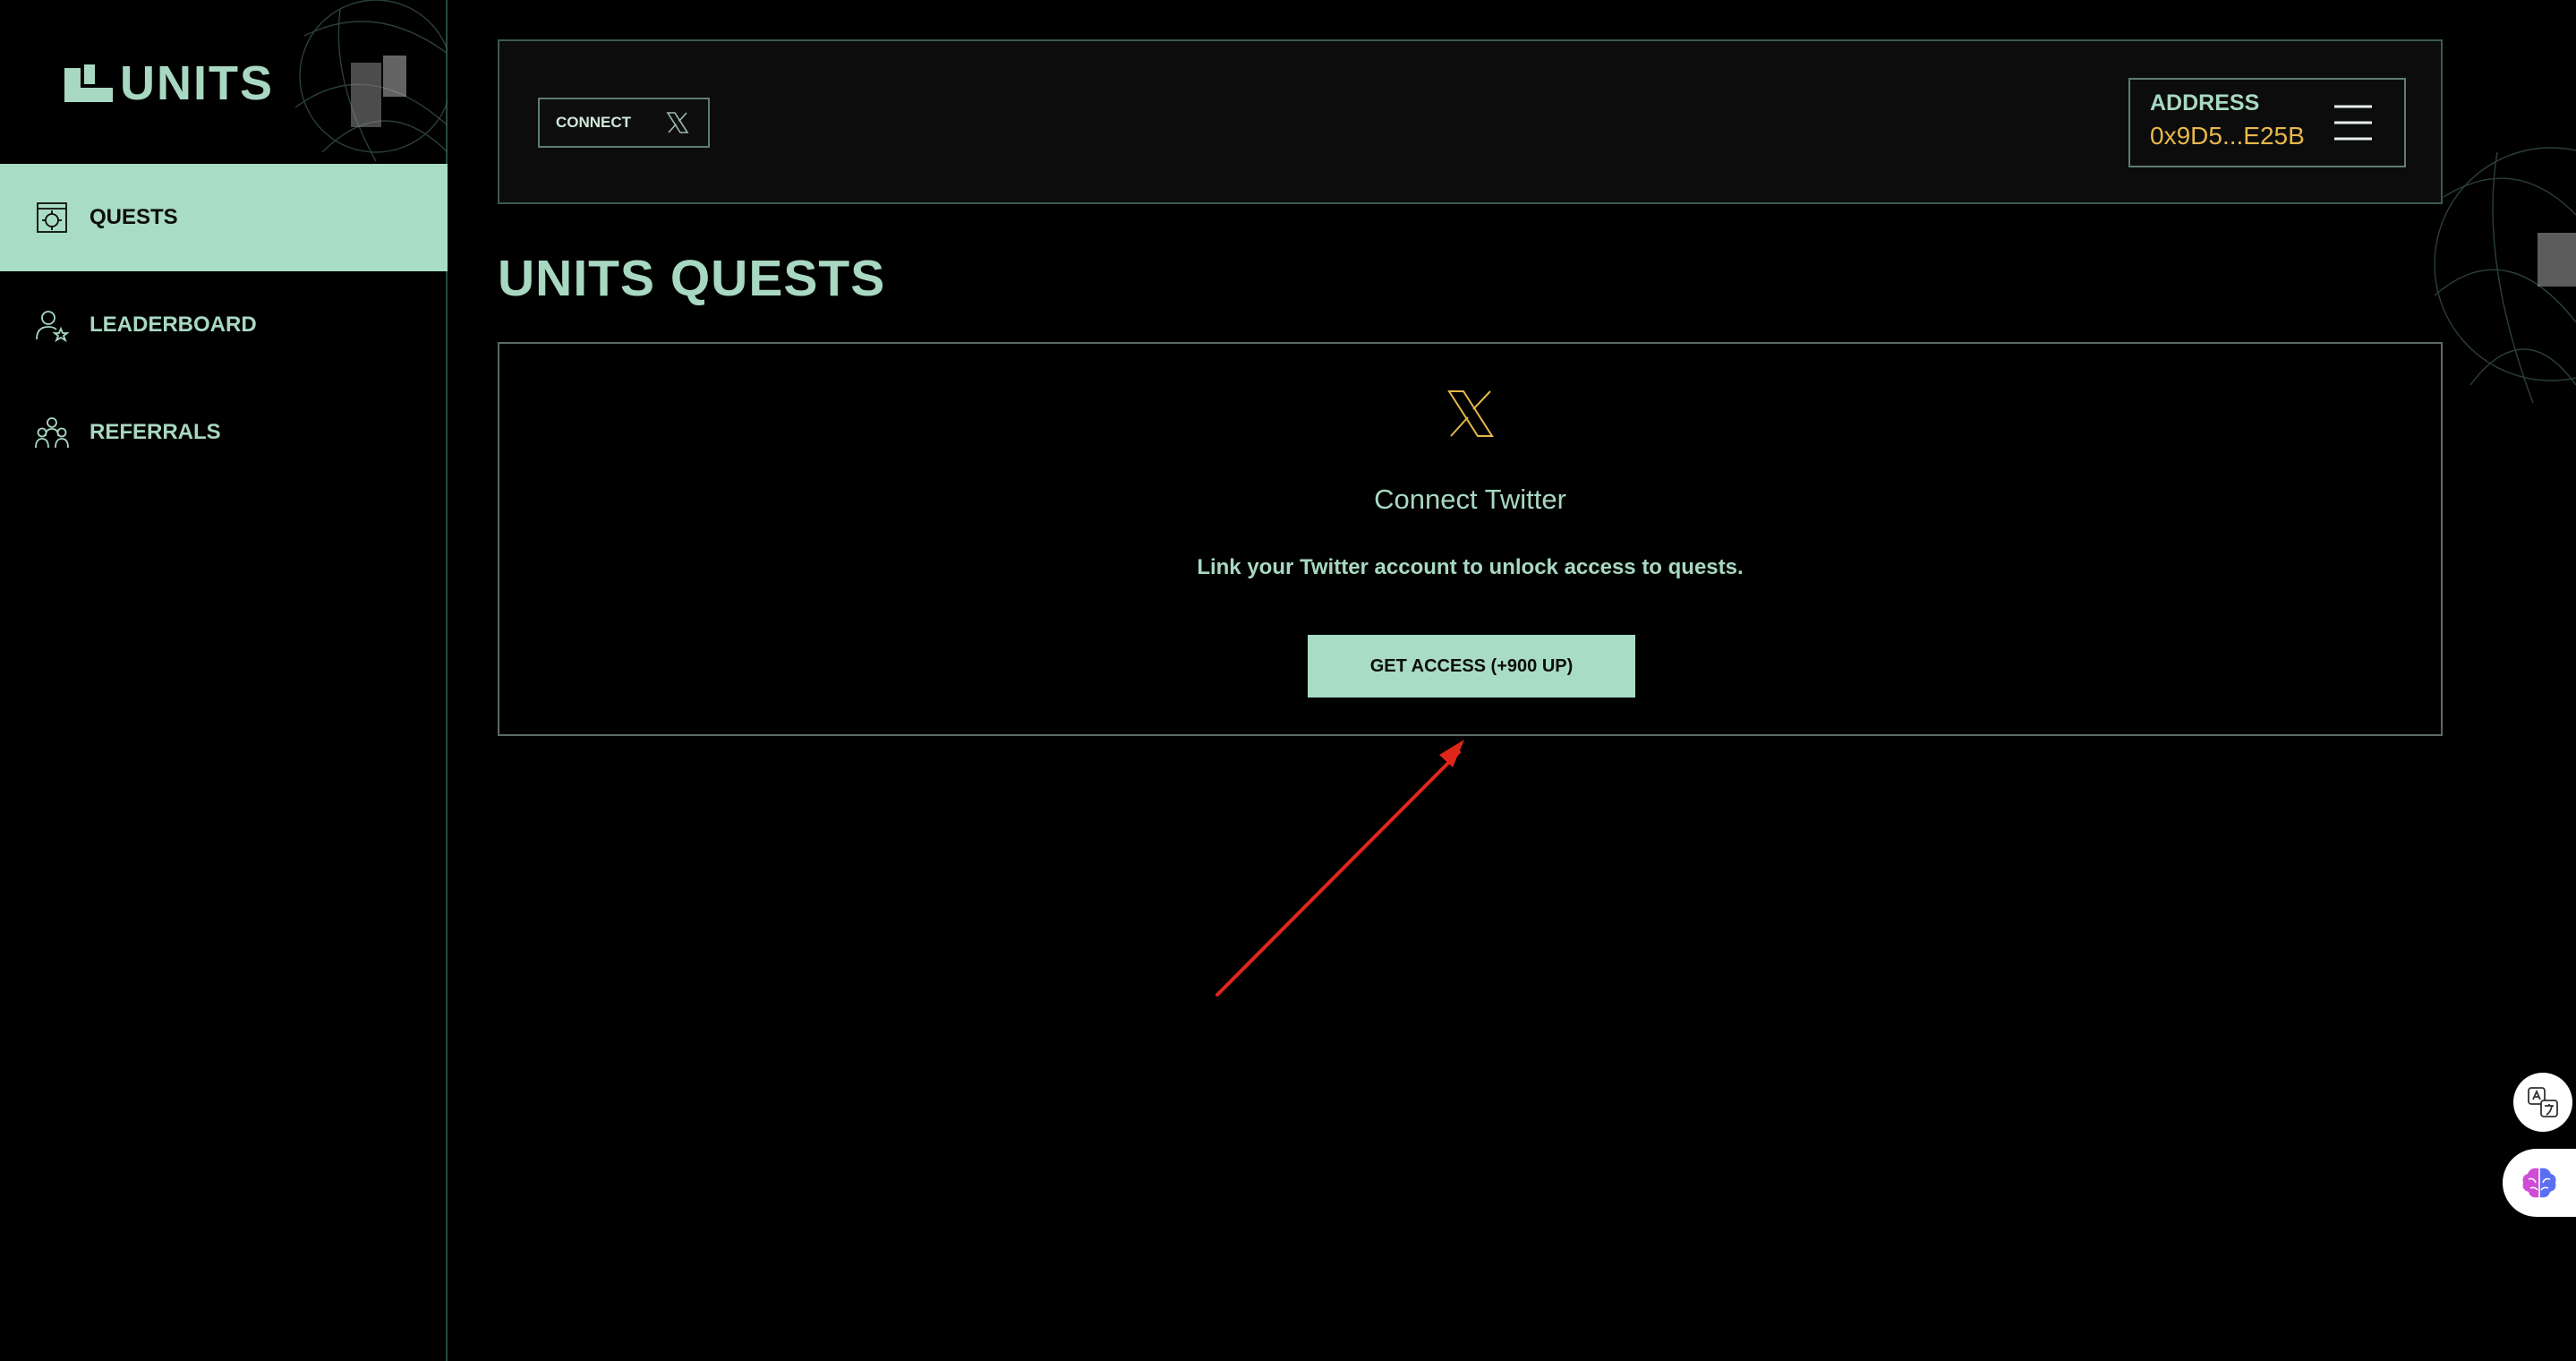  What do you see at coordinates (2505, 275) in the screenshot?
I see `right-edge-decoration` at bounding box center [2505, 275].